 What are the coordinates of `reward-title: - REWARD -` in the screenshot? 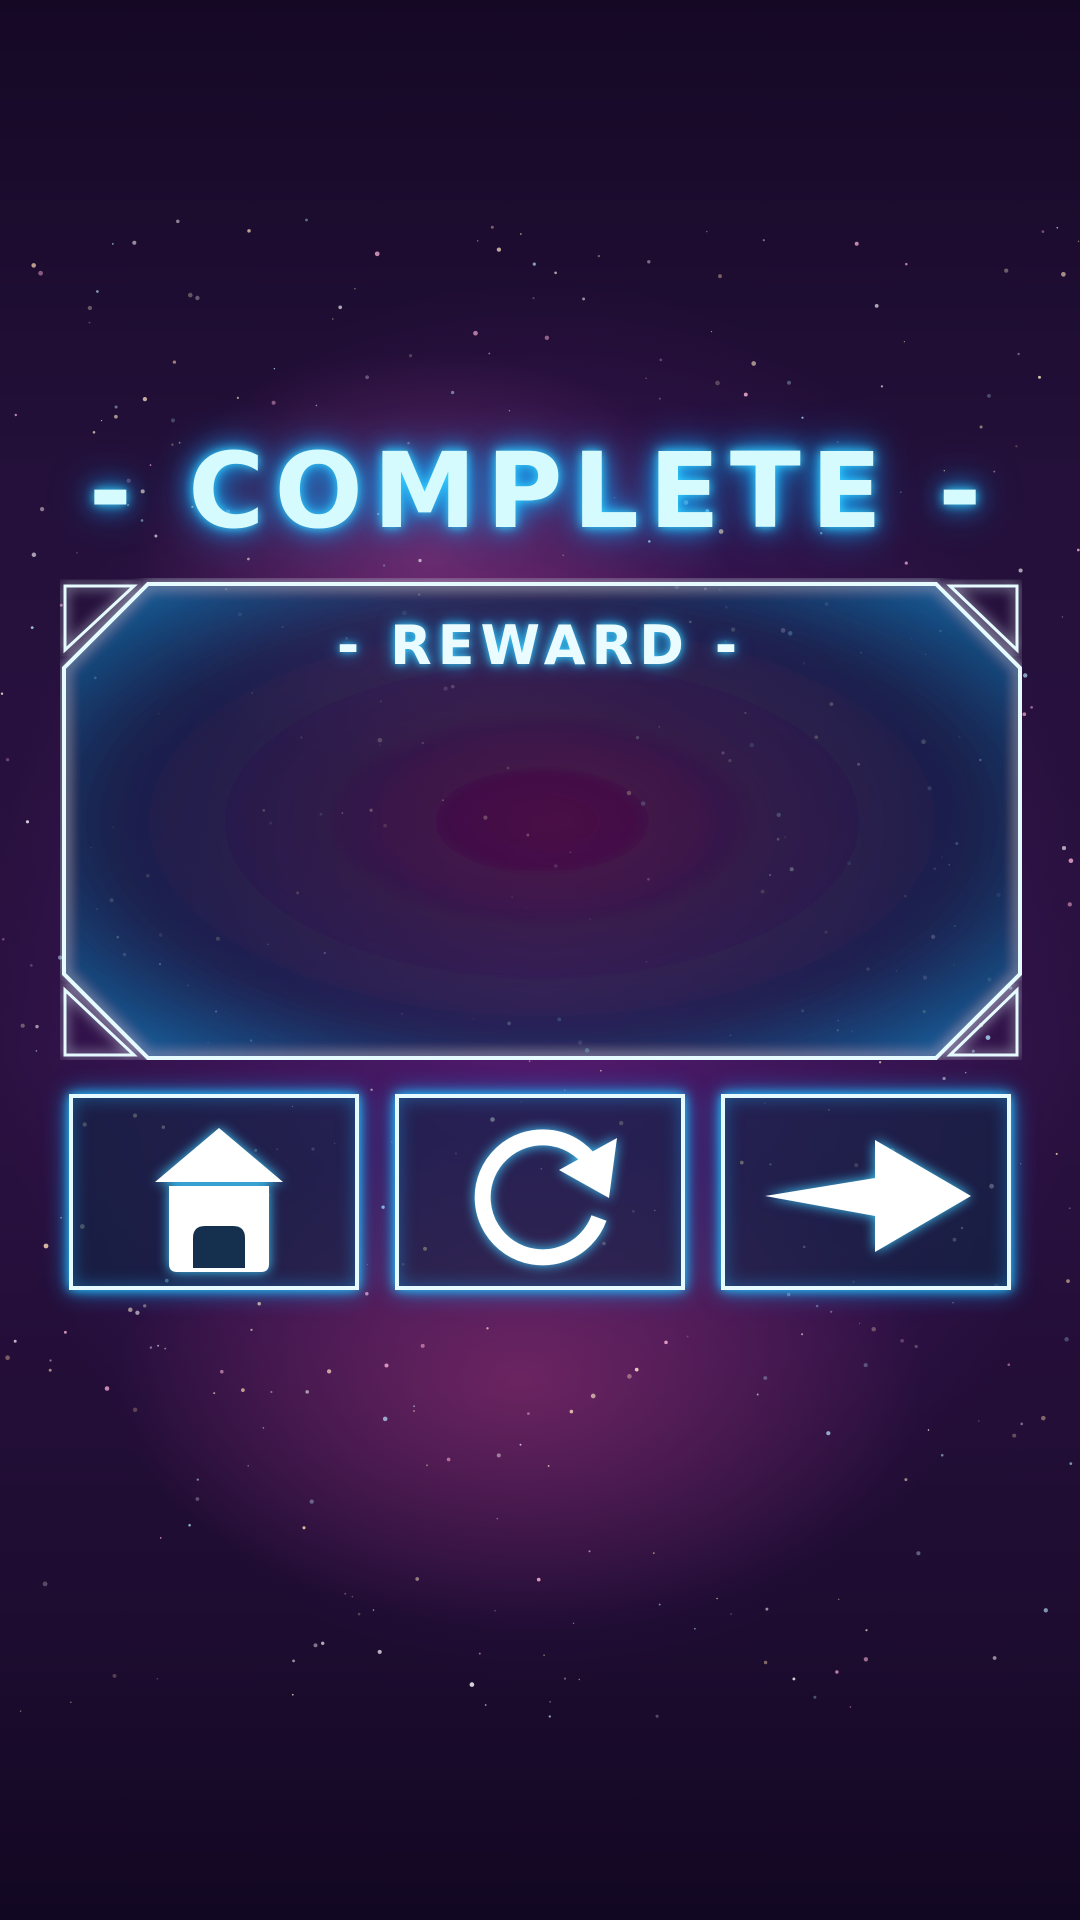 It's located at (540, 645).